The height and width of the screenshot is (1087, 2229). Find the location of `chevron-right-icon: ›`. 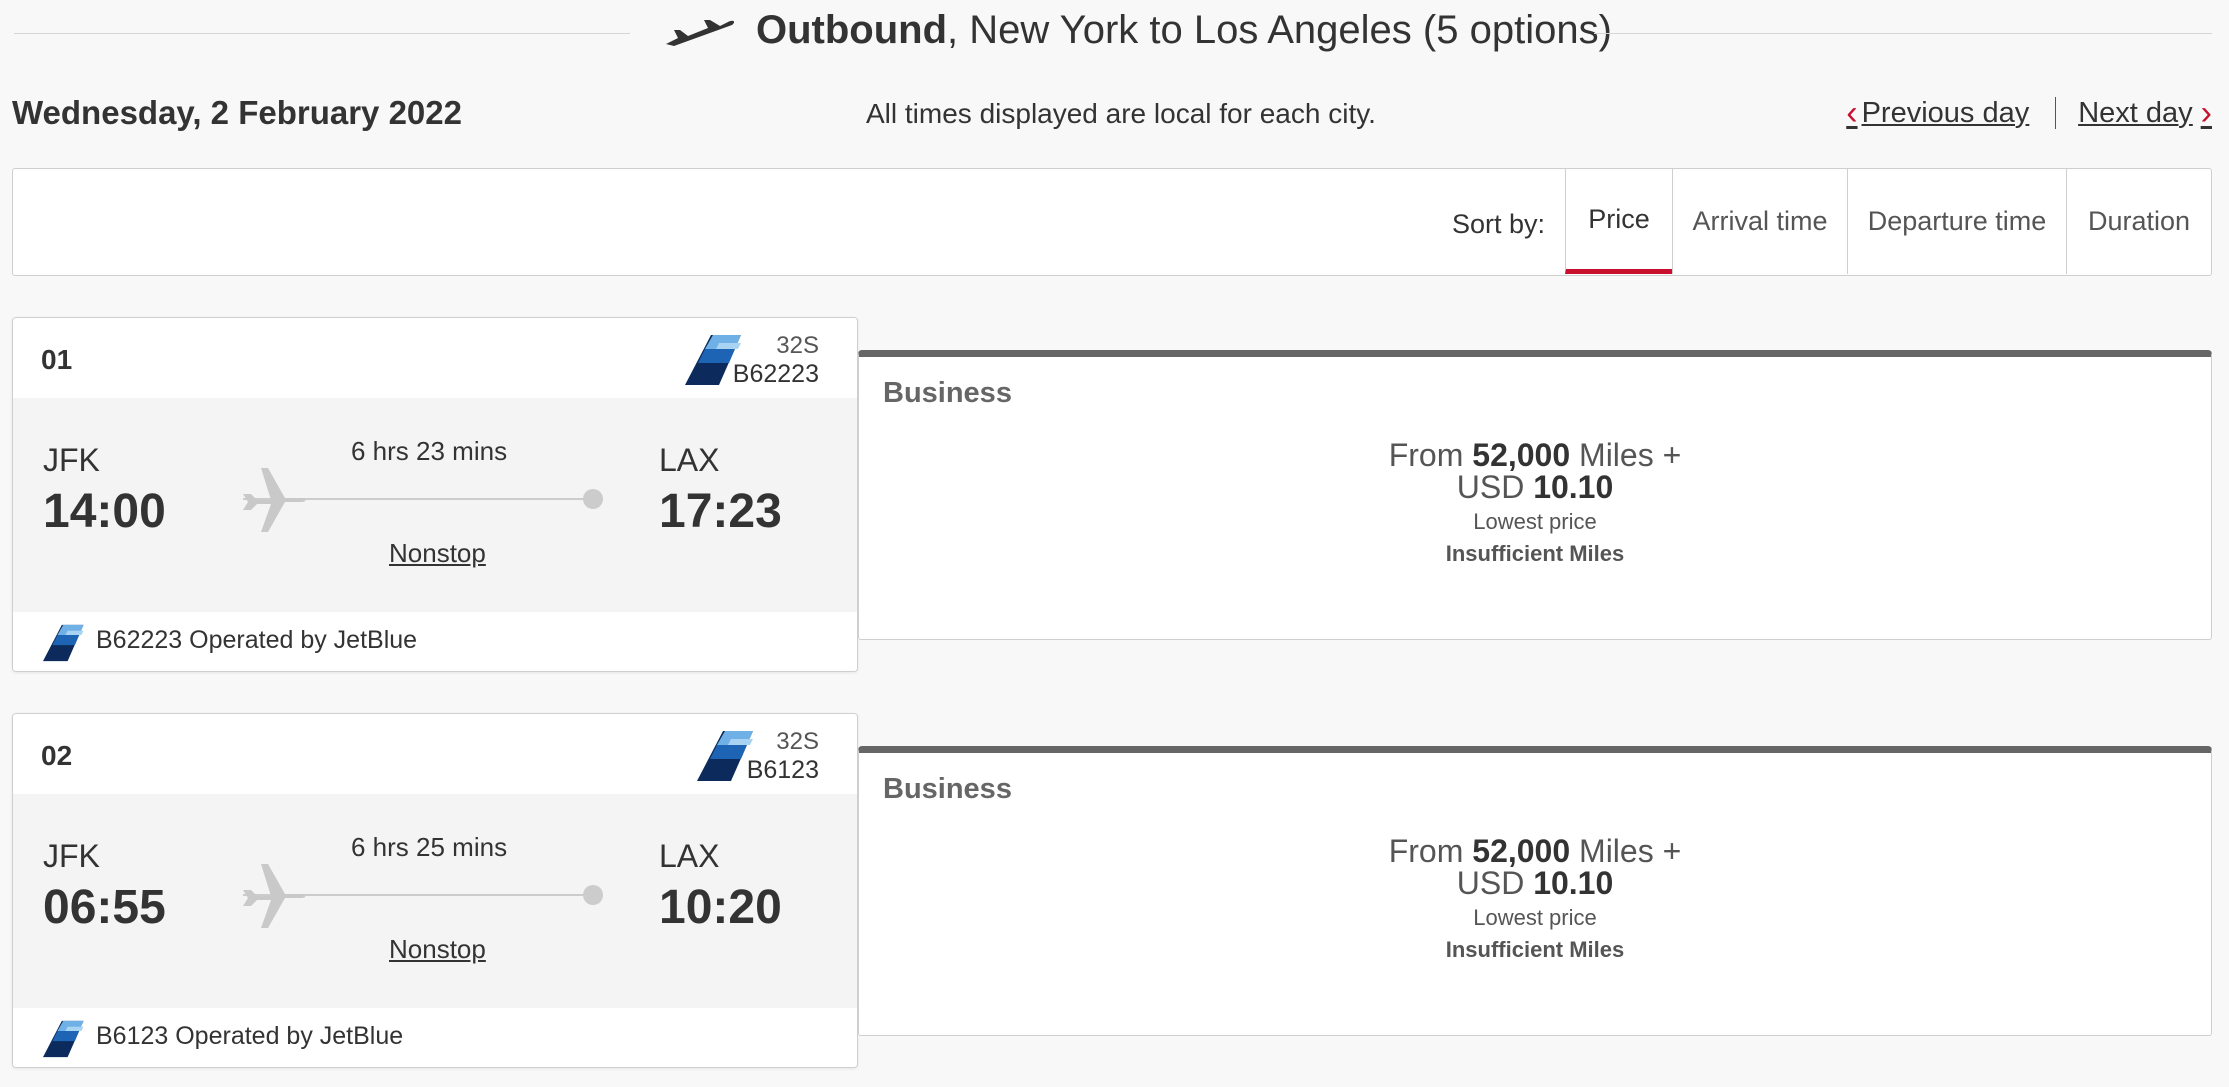

chevron-right-icon: › is located at coordinates (2206, 113).